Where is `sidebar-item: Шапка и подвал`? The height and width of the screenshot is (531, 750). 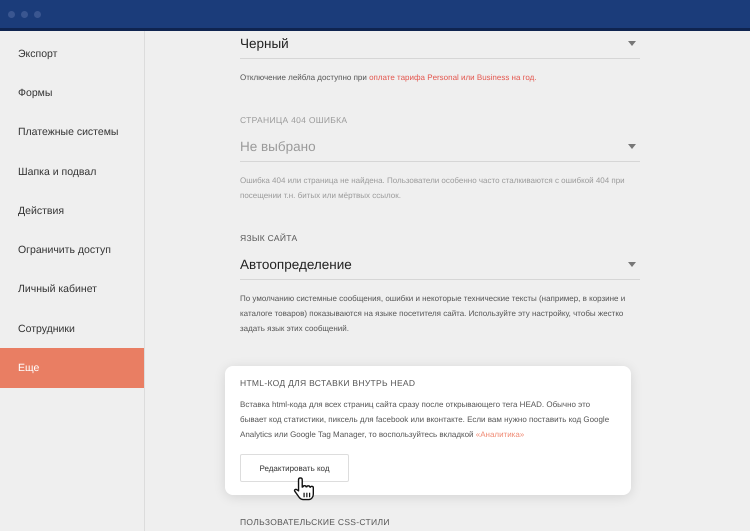
sidebar-item: Шапка и подвал is located at coordinates (72, 172).